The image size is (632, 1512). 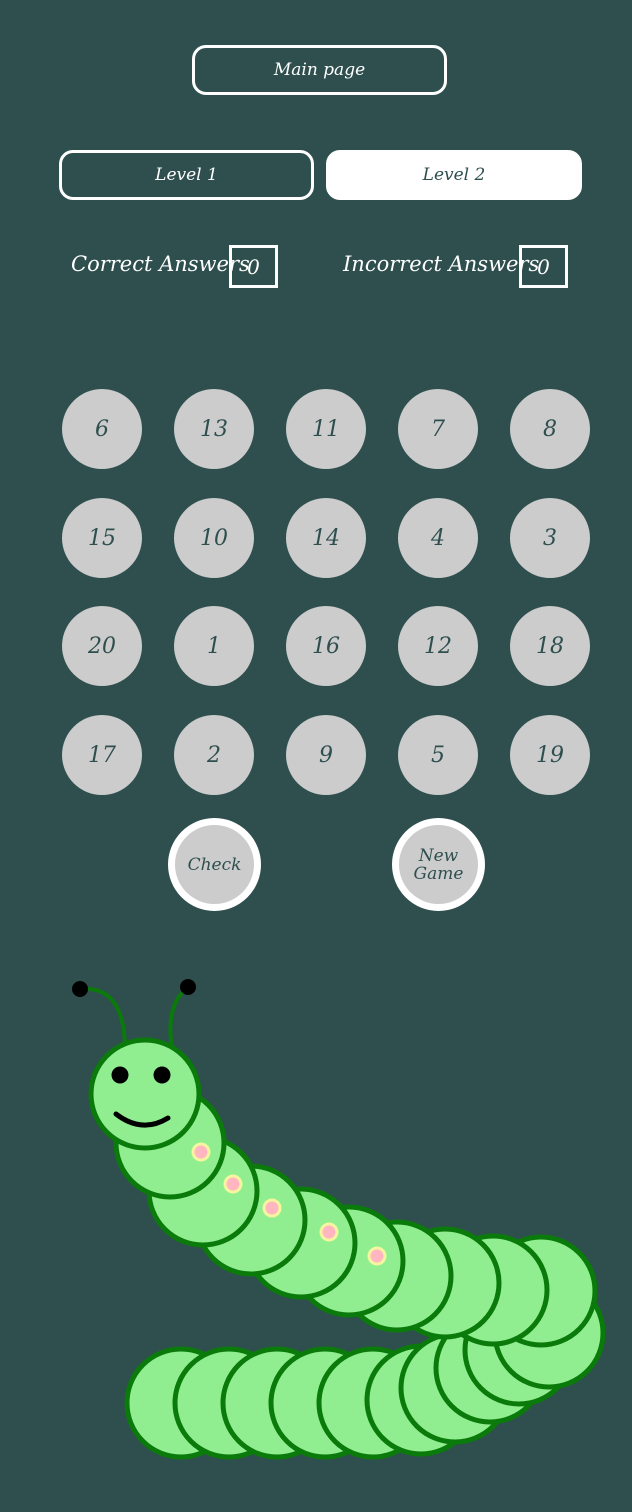 What do you see at coordinates (438, 538) in the screenshot?
I see `number-tile: 4` at bounding box center [438, 538].